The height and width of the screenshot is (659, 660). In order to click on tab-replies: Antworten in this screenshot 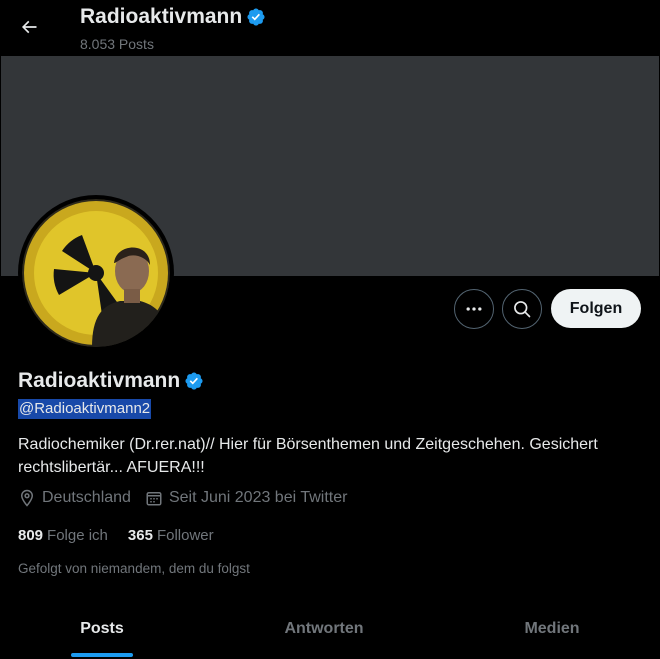, I will do `click(324, 629)`.